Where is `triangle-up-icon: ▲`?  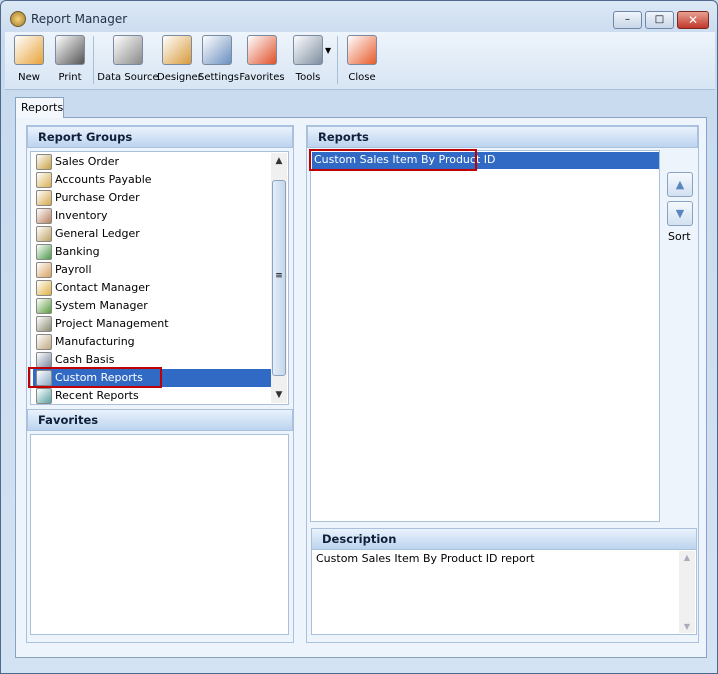
triangle-up-icon: ▲ is located at coordinates (680, 184).